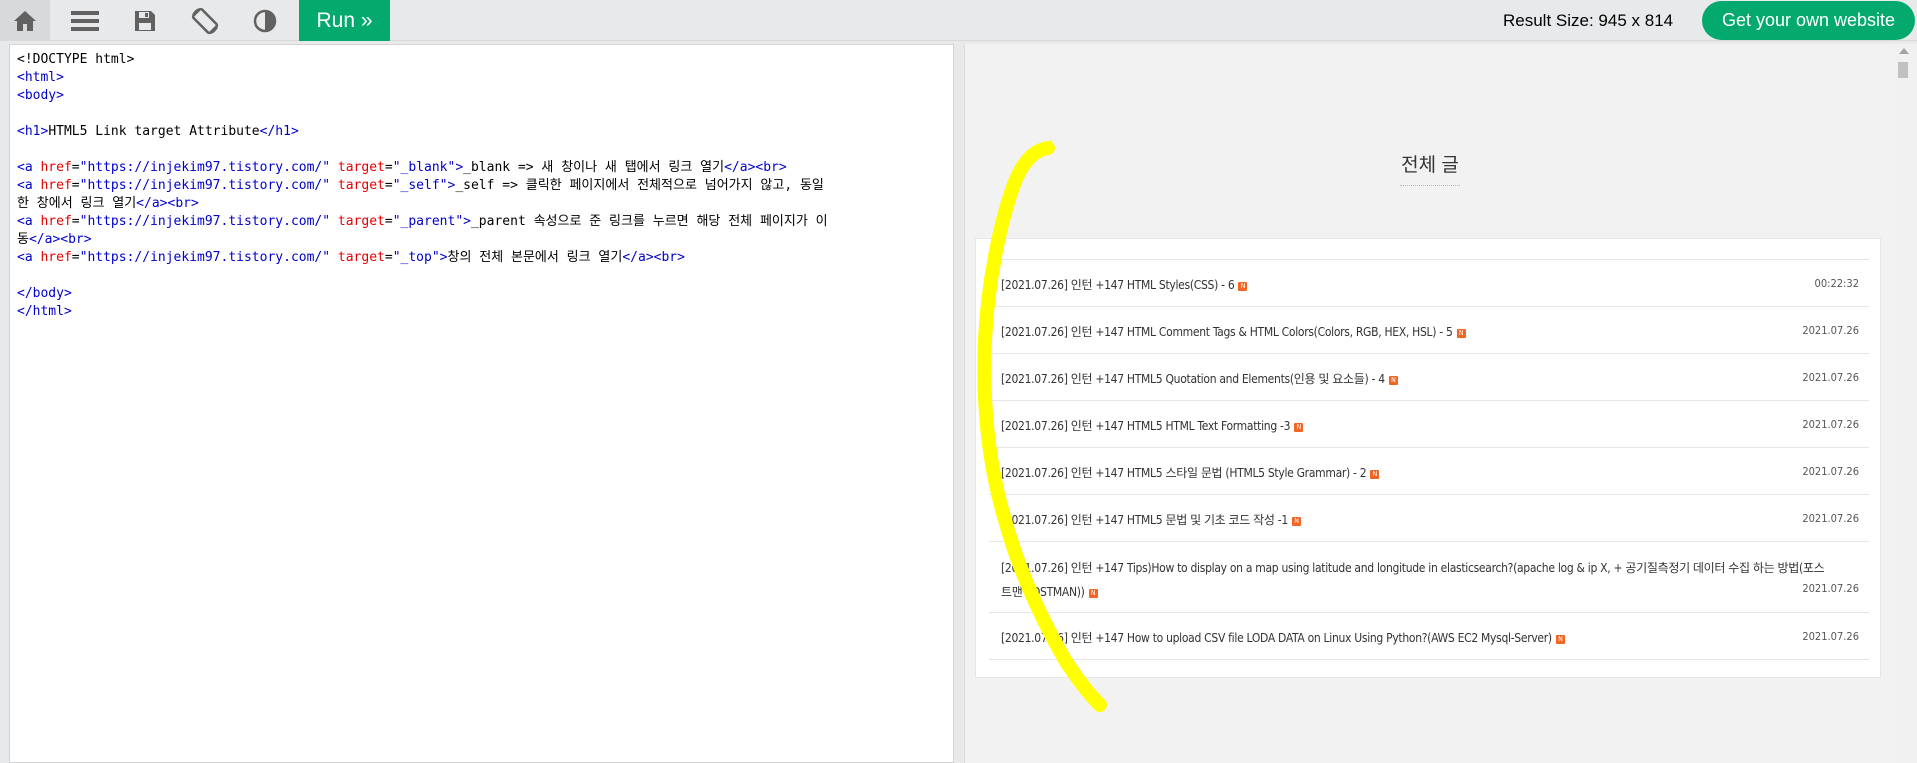 The width and height of the screenshot is (1917, 763). What do you see at coordinates (755, 167) in the screenshot?
I see `code-token: ><` at bounding box center [755, 167].